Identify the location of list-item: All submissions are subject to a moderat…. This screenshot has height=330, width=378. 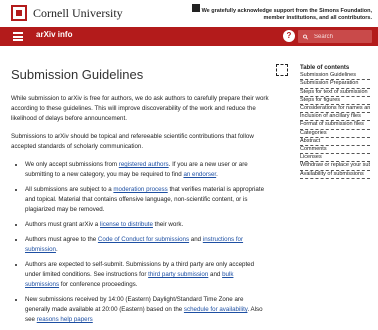
(147, 200).